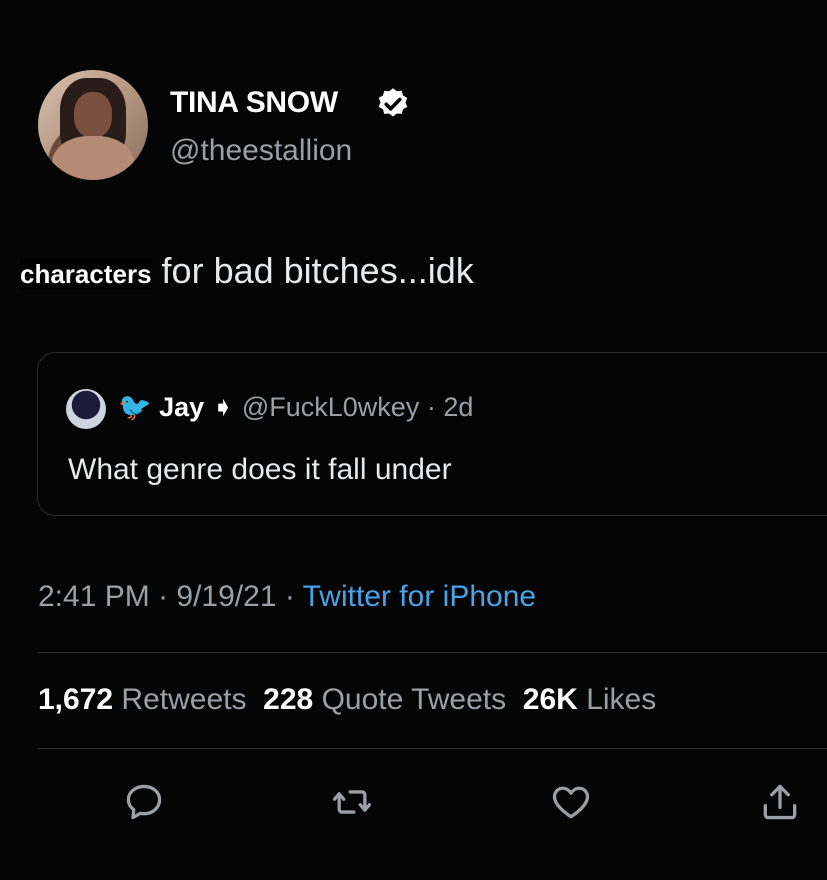  I want to click on author-name: TINA SNOW, so click(254, 103).